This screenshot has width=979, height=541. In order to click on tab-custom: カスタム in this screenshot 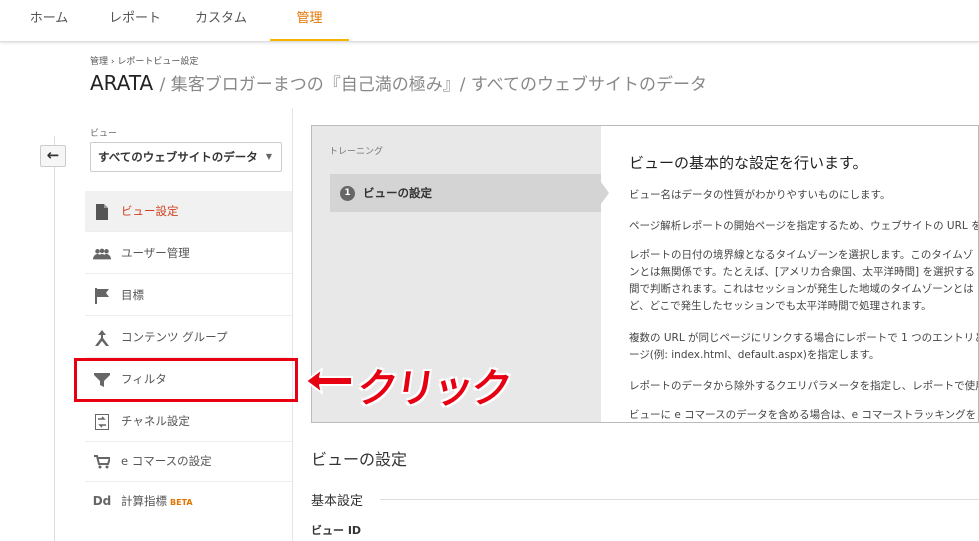, I will do `click(221, 20)`.